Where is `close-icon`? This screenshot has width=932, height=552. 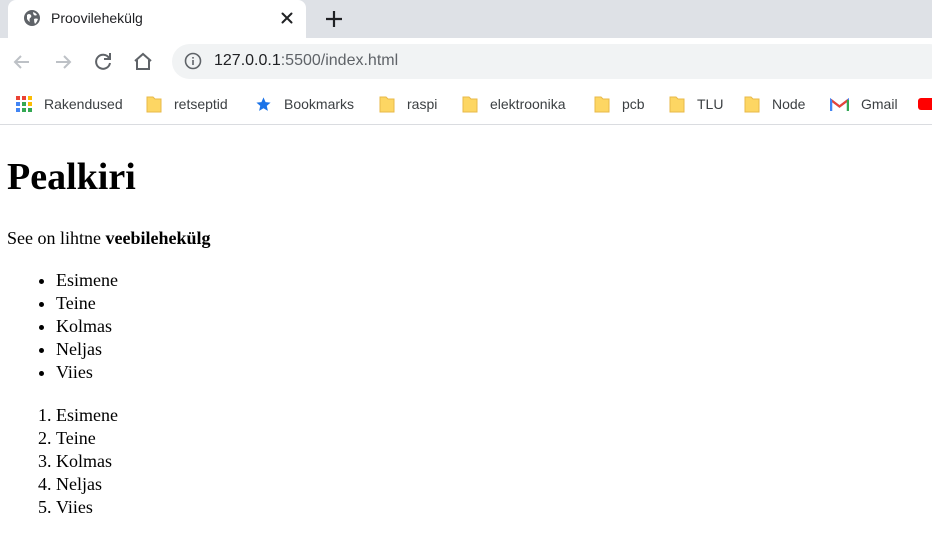 close-icon is located at coordinates (287, 18).